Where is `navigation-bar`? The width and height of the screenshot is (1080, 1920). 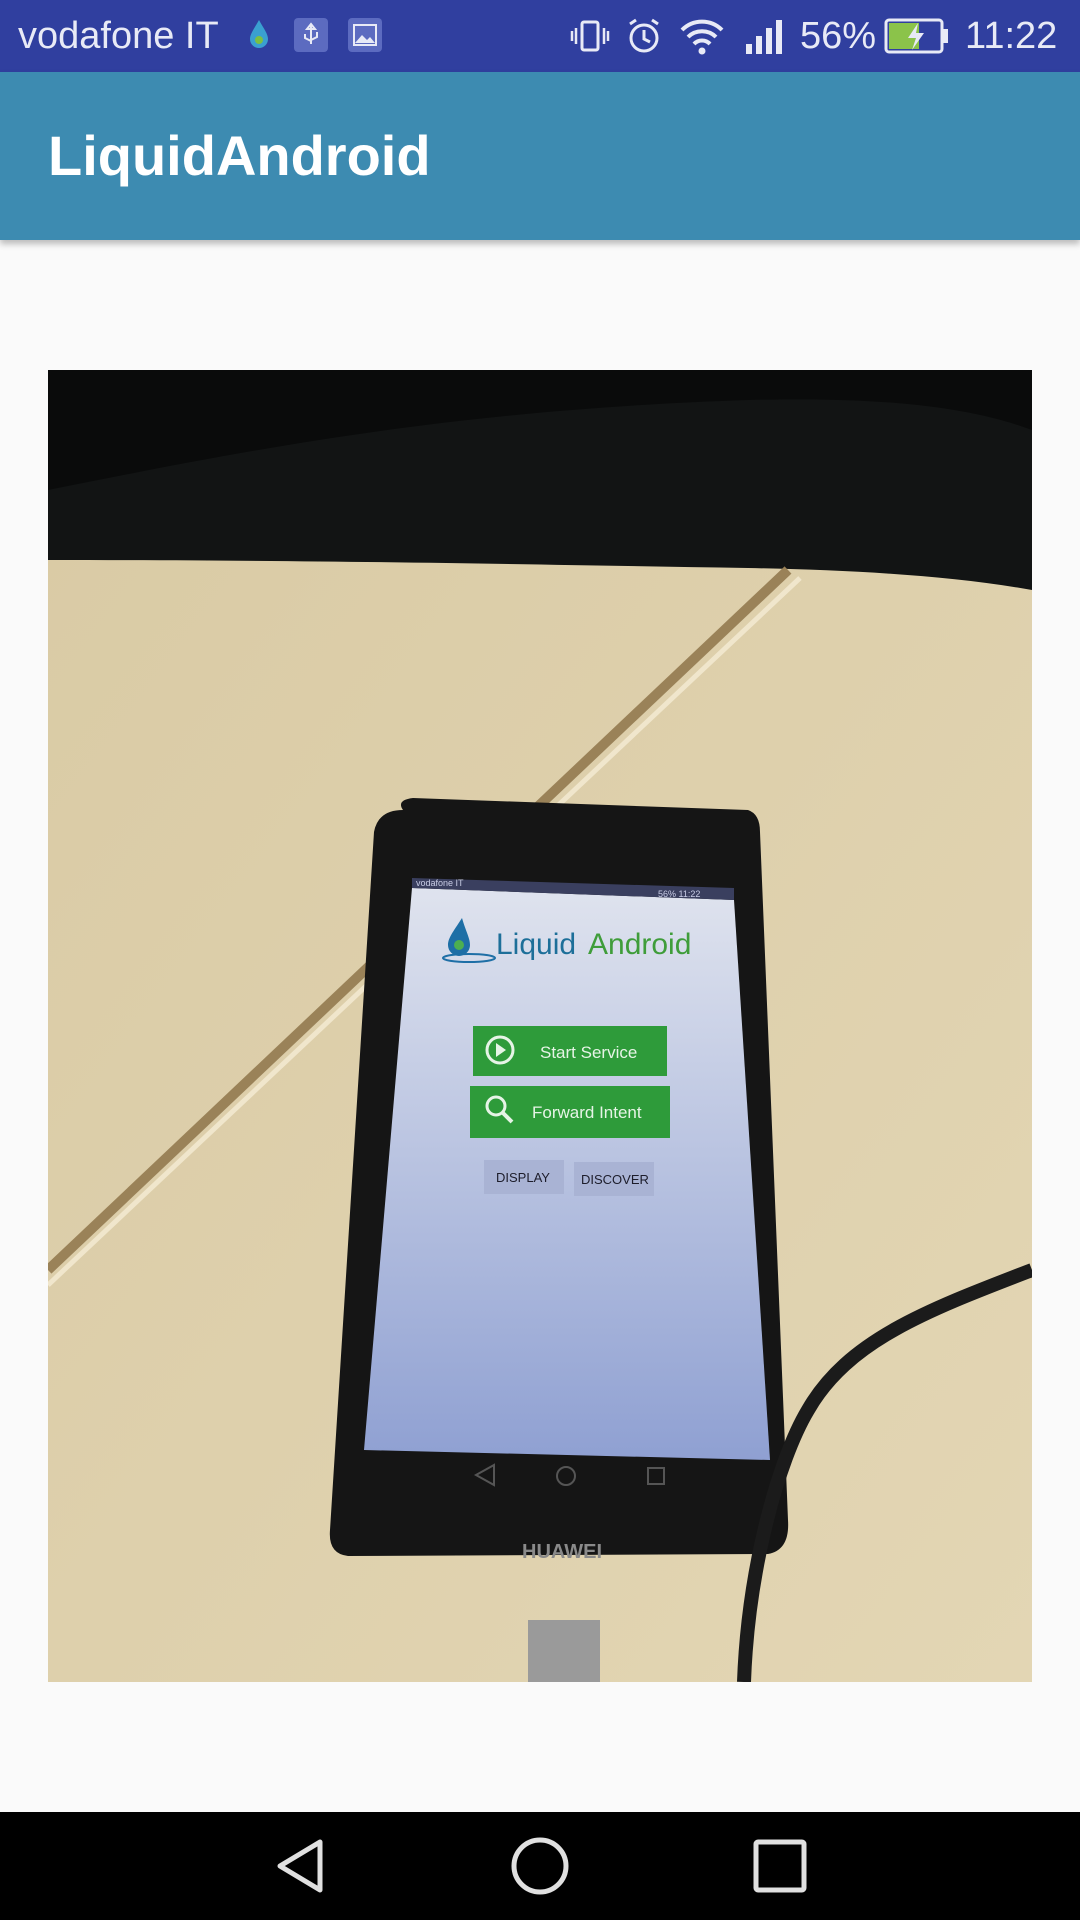
navigation-bar is located at coordinates (540, 1866).